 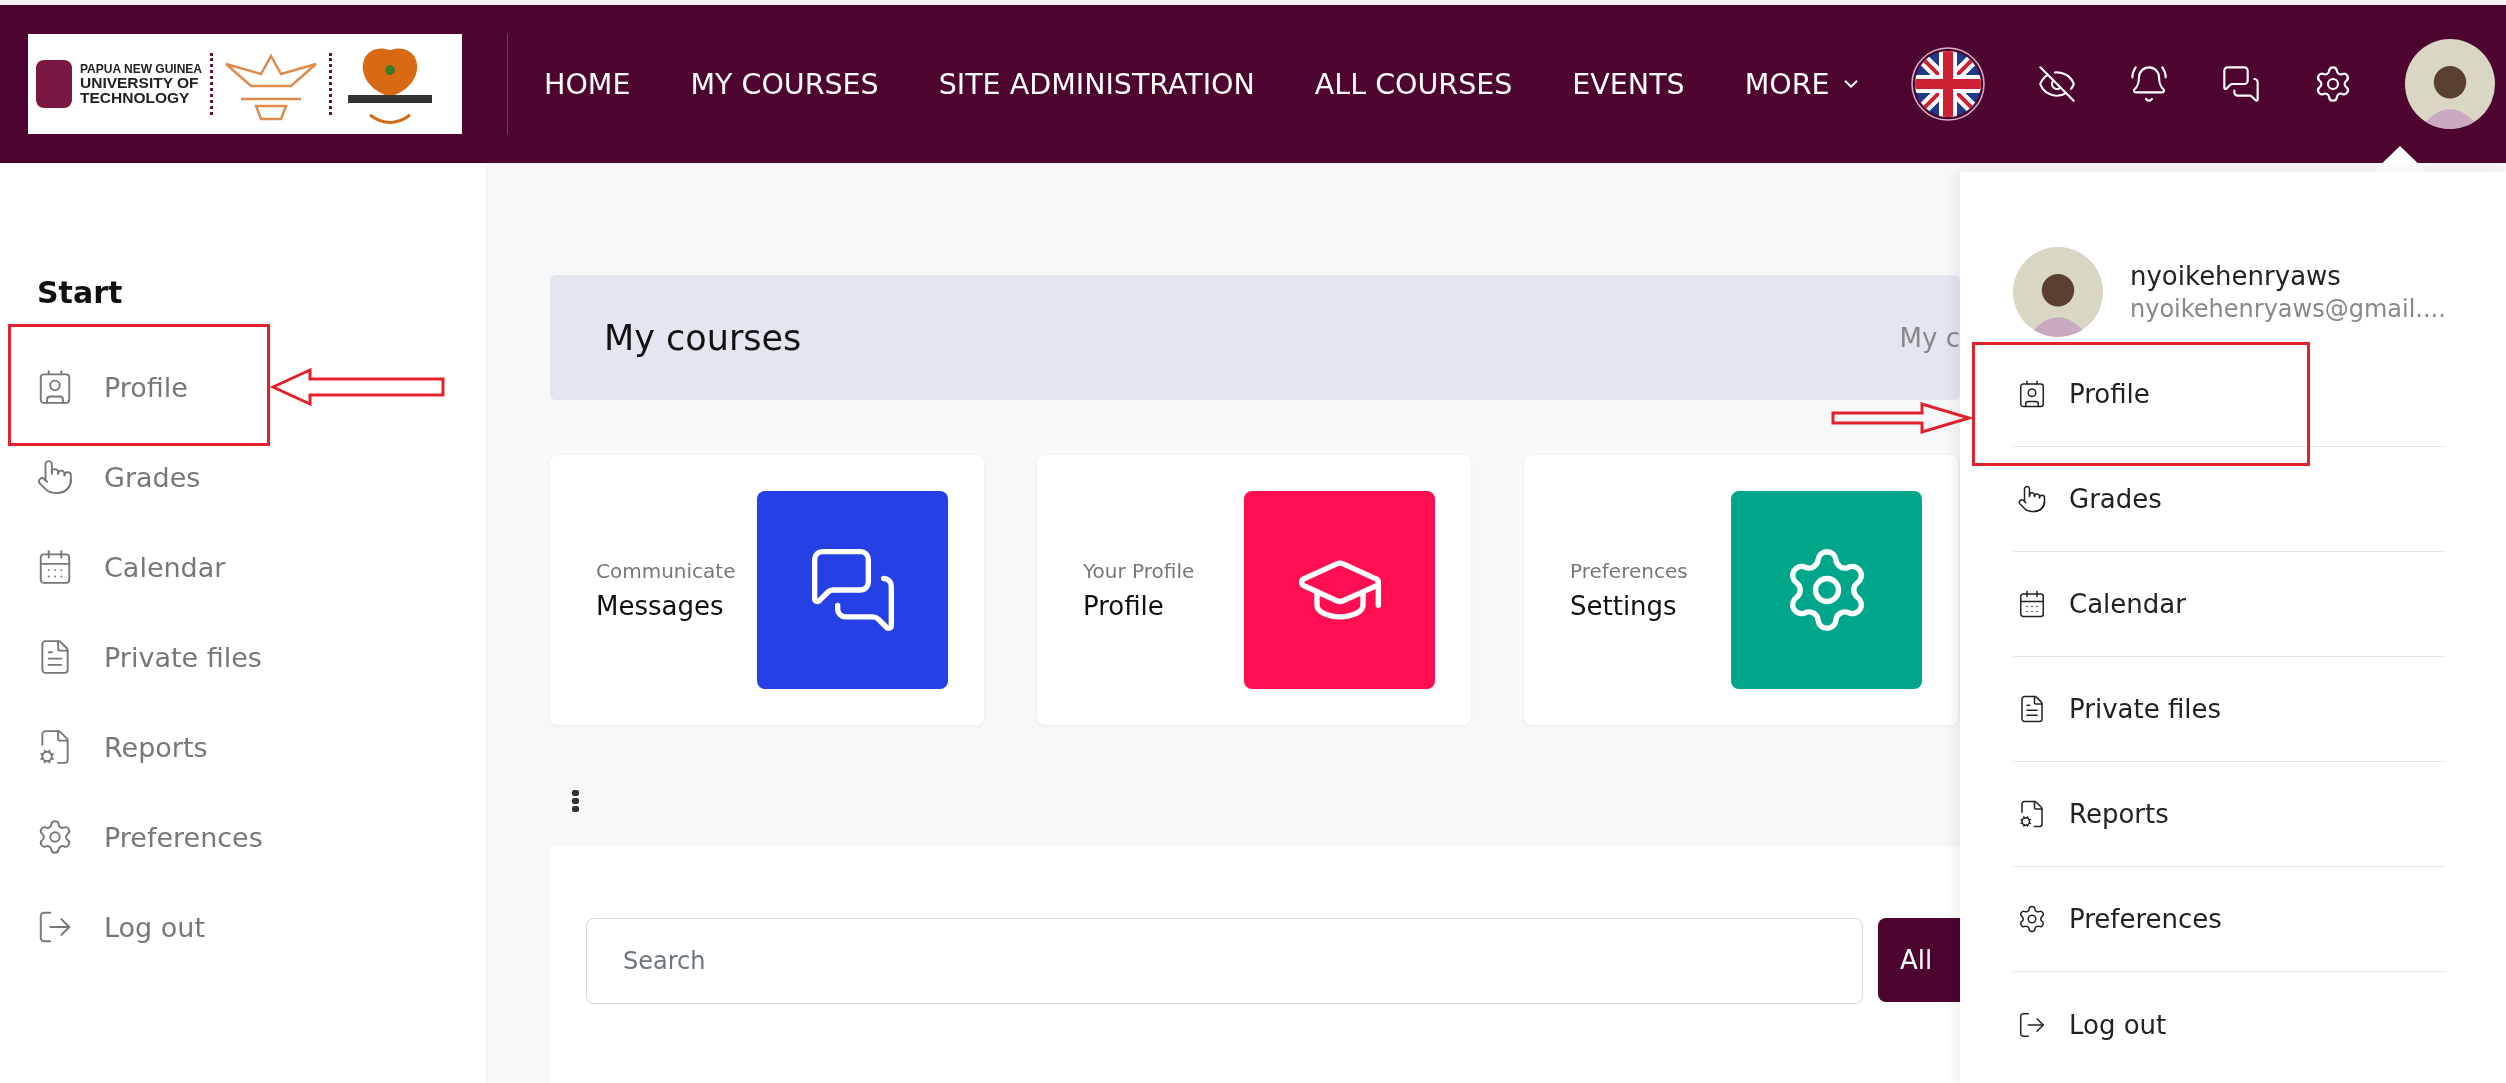 I want to click on sidebar-item: Reports, so click(x=243, y=747).